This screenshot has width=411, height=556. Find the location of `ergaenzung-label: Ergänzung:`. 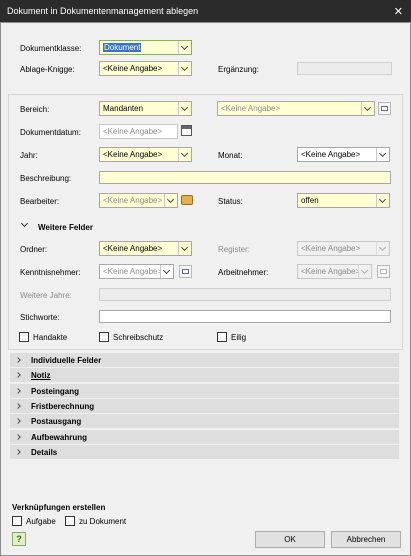

ergaenzung-label: Ergänzung: is located at coordinates (238, 69).